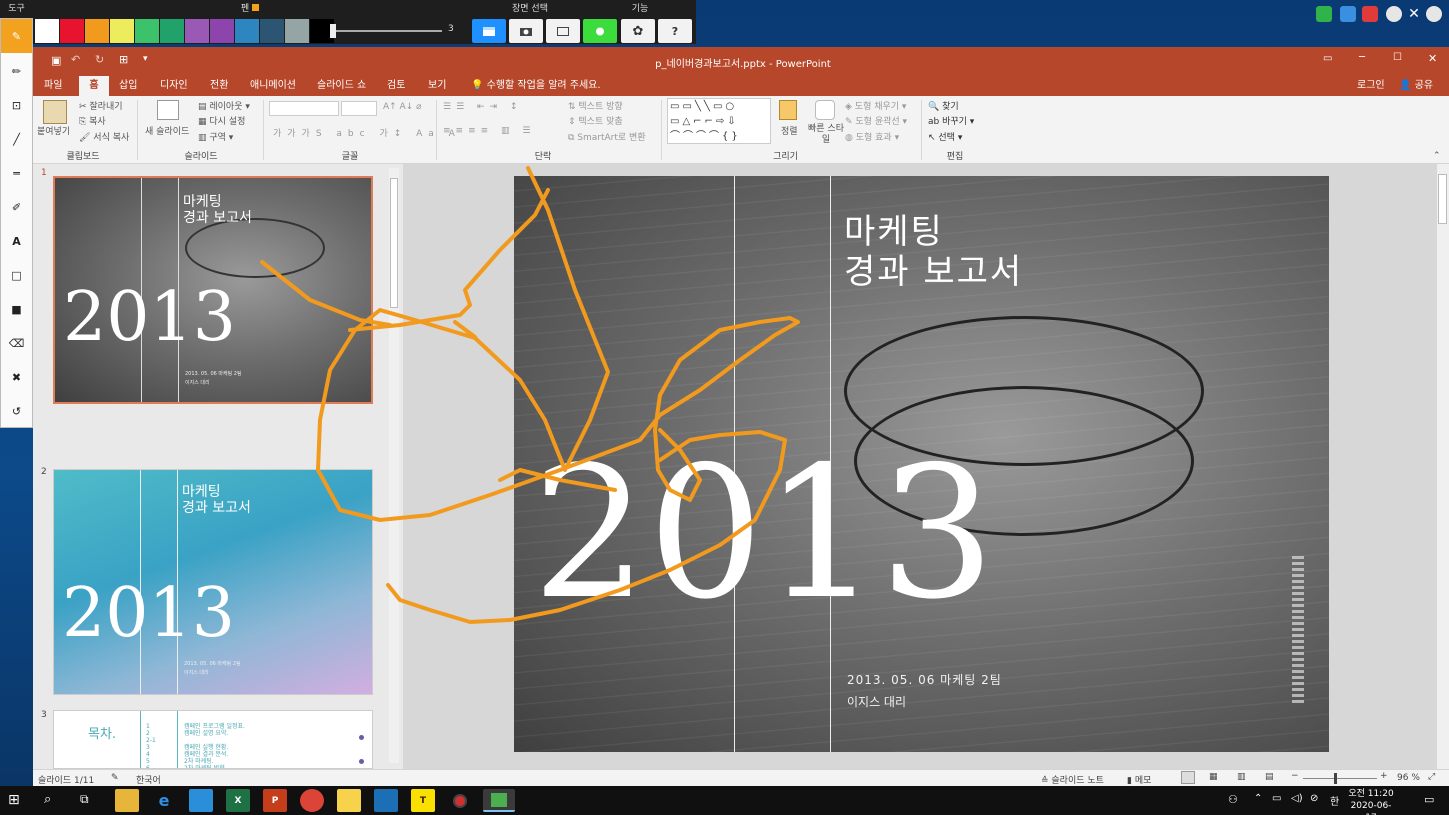 This screenshot has width=1449, height=815. Describe the element at coordinates (349, 800) in the screenshot. I see `messenger-icon` at that location.